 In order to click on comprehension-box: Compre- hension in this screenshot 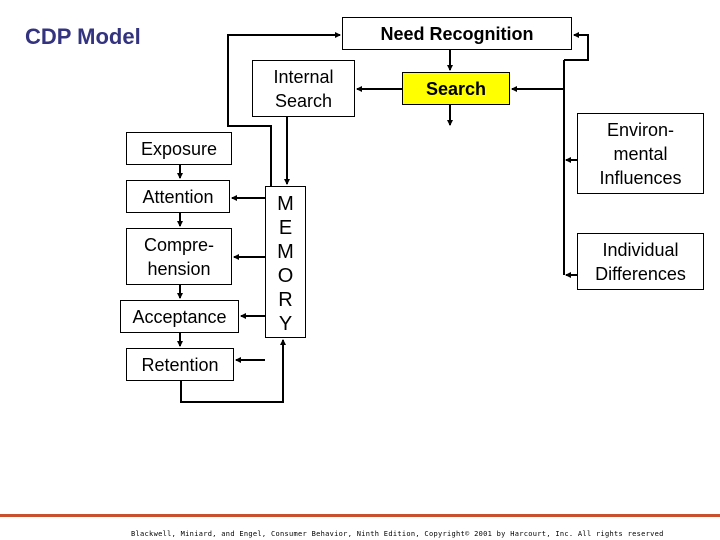, I will do `click(179, 256)`.